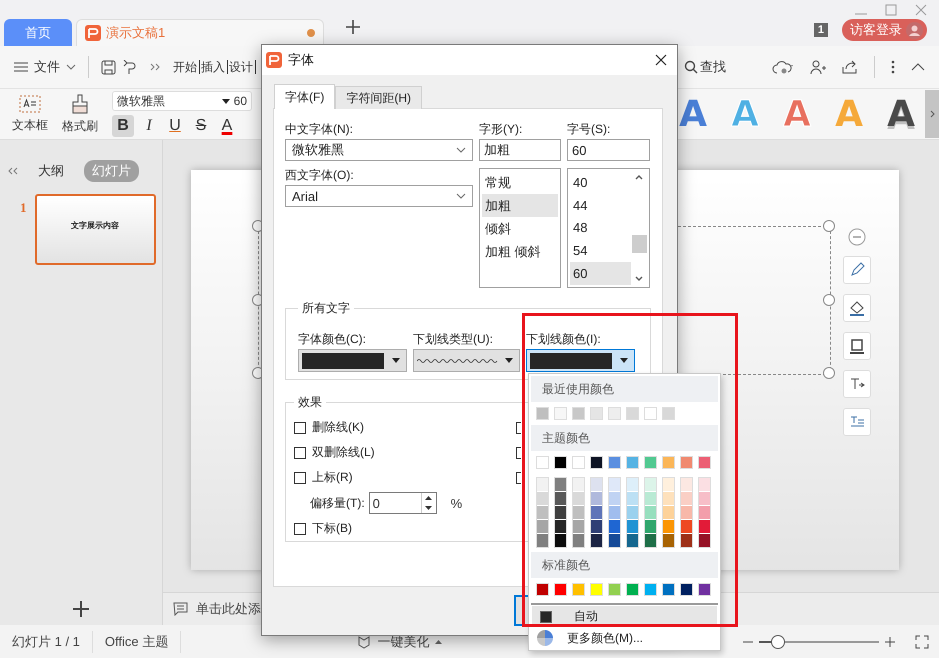  Describe the element at coordinates (227, 126) in the screenshot. I see `text-style-button: A` at that location.